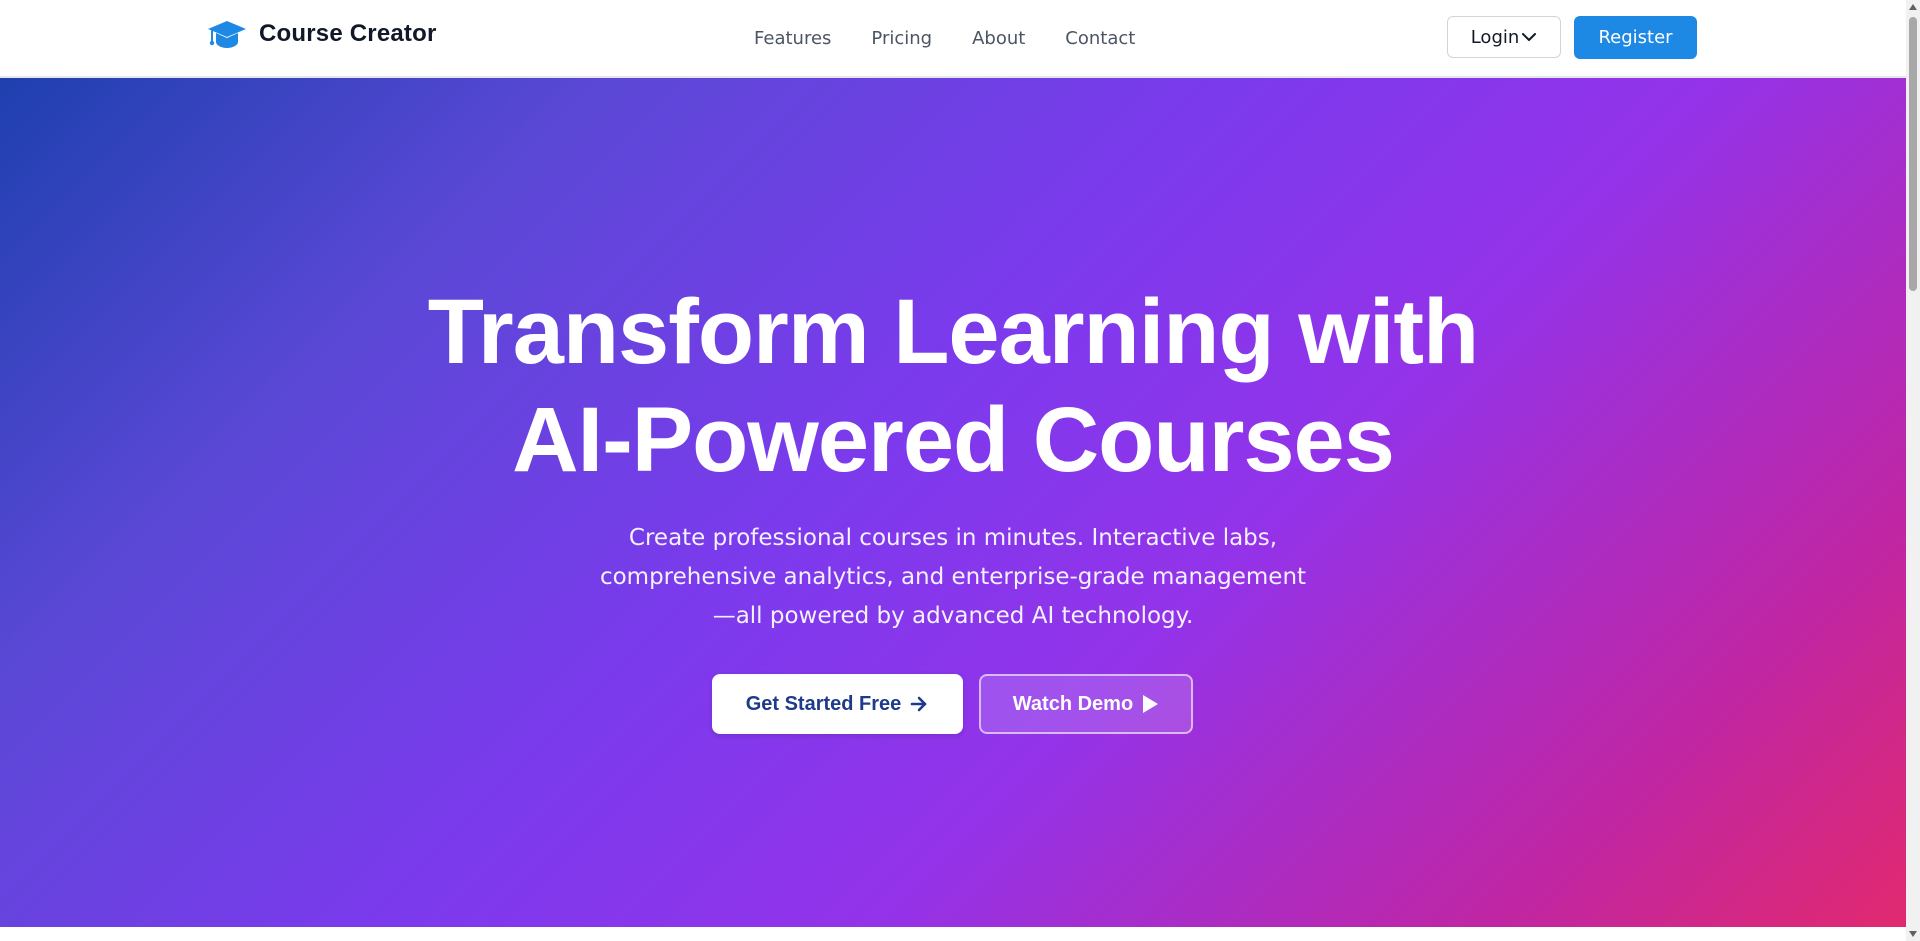  What do you see at coordinates (953, 934) in the screenshot?
I see `page-bottom-strip` at bounding box center [953, 934].